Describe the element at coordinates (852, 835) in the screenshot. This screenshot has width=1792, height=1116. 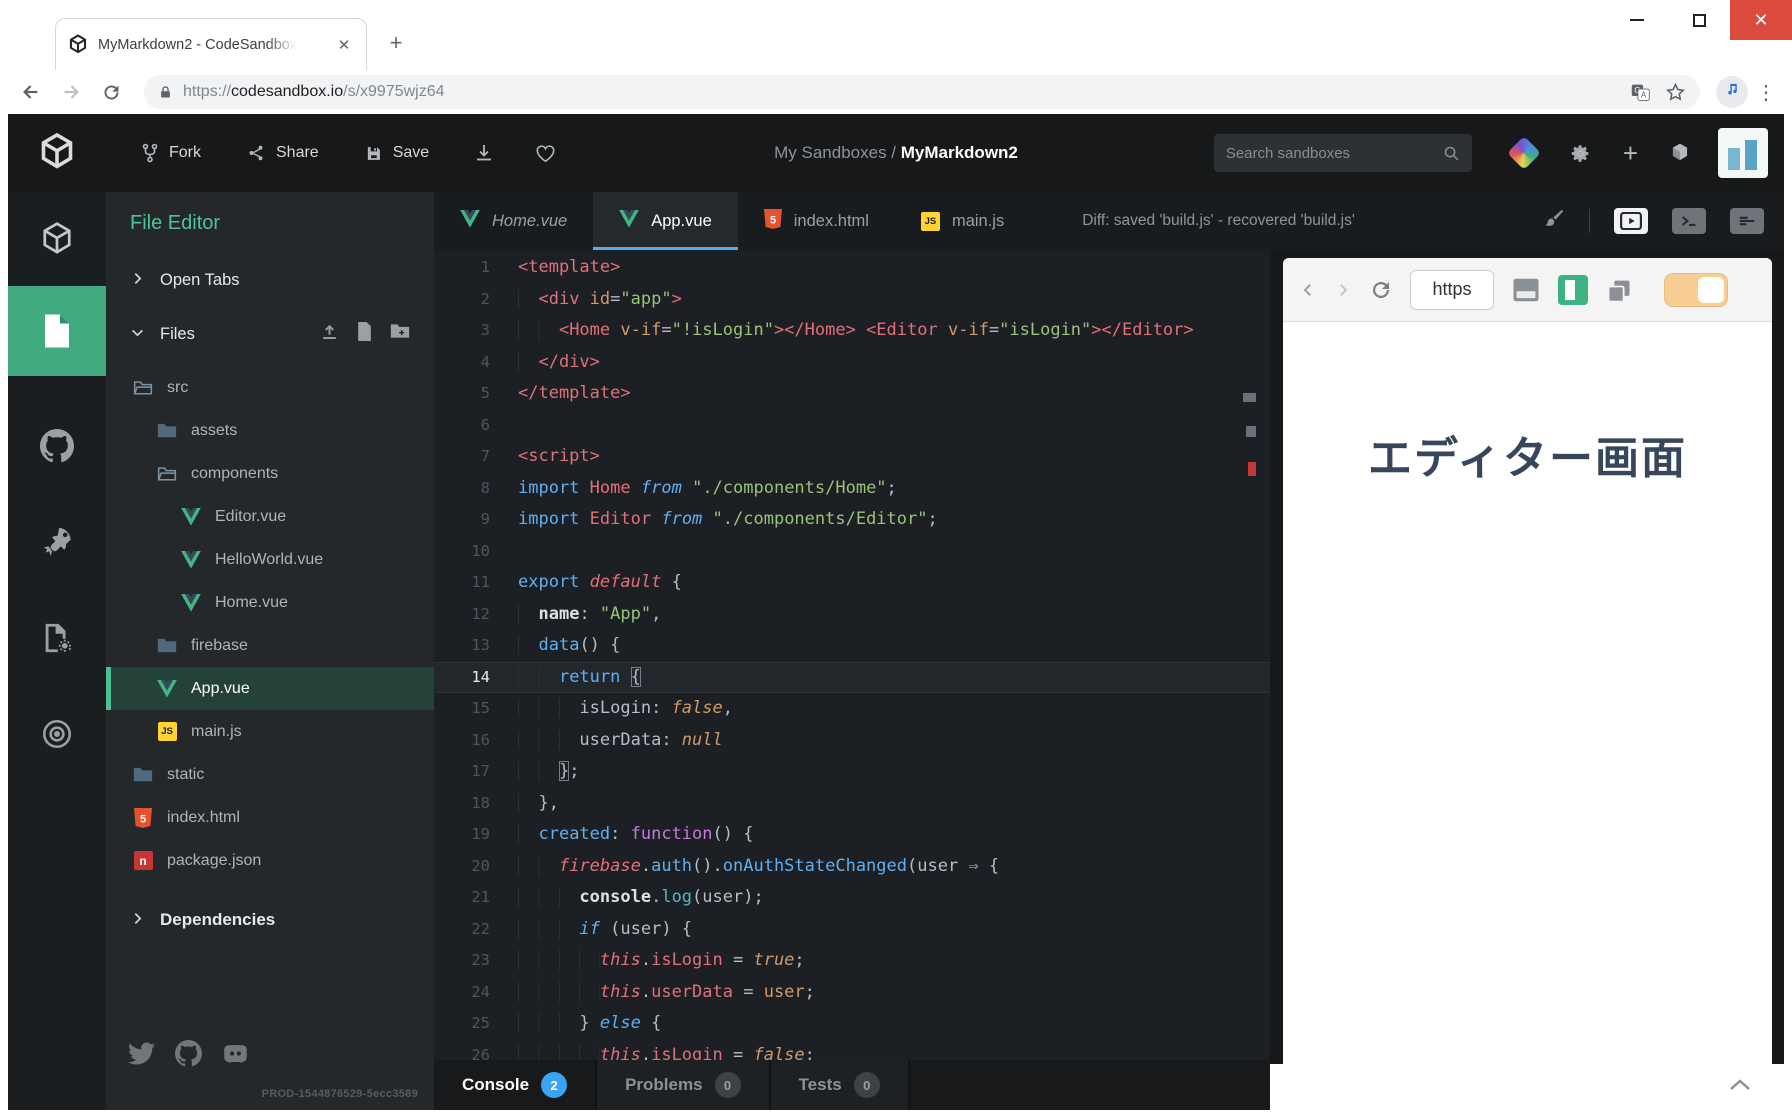
I see `code-line: 19 created: function() {` at that location.